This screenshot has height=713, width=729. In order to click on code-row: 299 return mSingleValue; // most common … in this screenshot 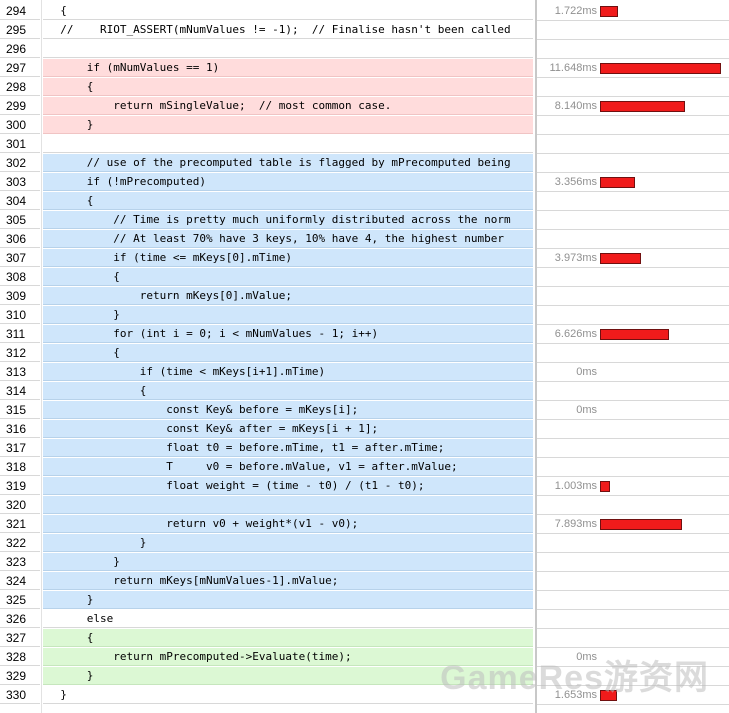, I will do `click(364, 106)`.